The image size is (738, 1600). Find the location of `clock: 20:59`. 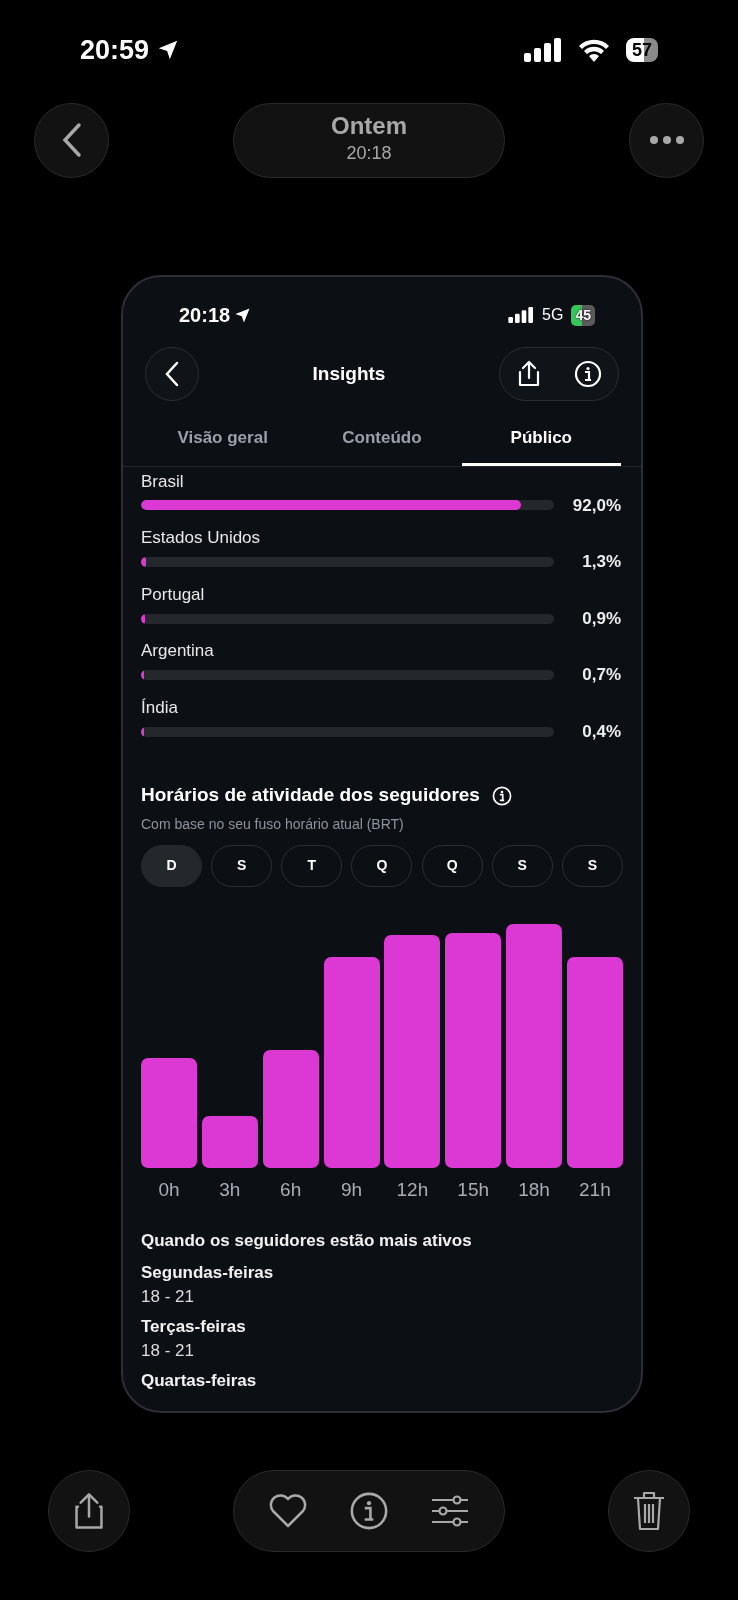

clock: 20:59 is located at coordinates (115, 50).